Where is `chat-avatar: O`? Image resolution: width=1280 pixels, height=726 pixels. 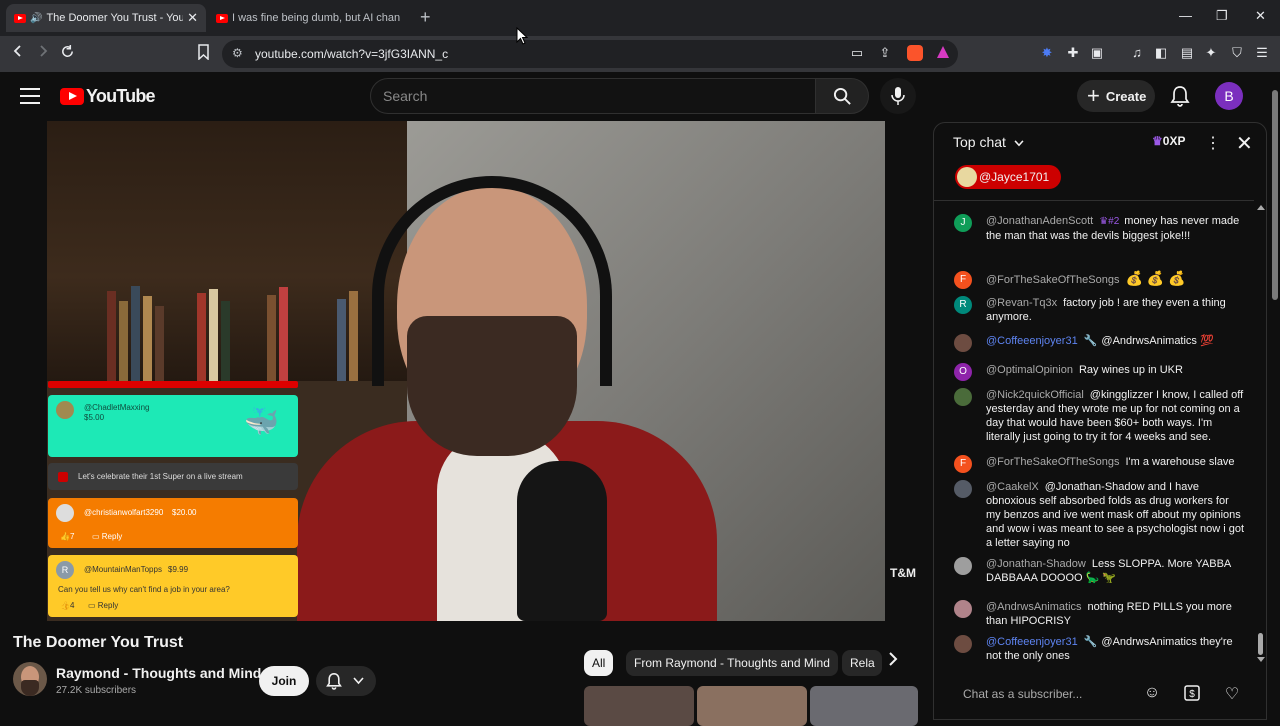 chat-avatar: O is located at coordinates (963, 372).